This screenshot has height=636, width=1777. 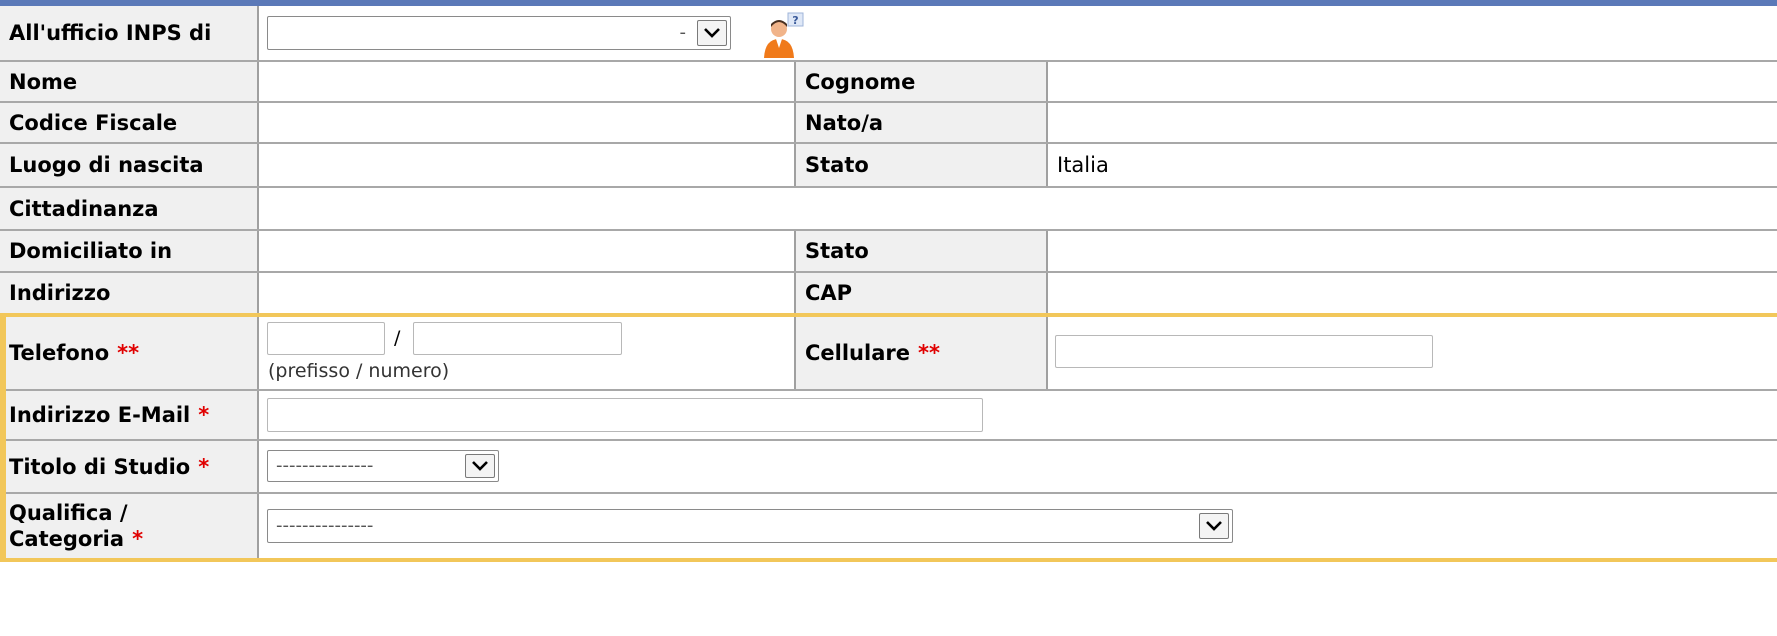 What do you see at coordinates (517, 338) in the screenshot?
I see `telefono-numero-input` at bounding box center [517, 338].